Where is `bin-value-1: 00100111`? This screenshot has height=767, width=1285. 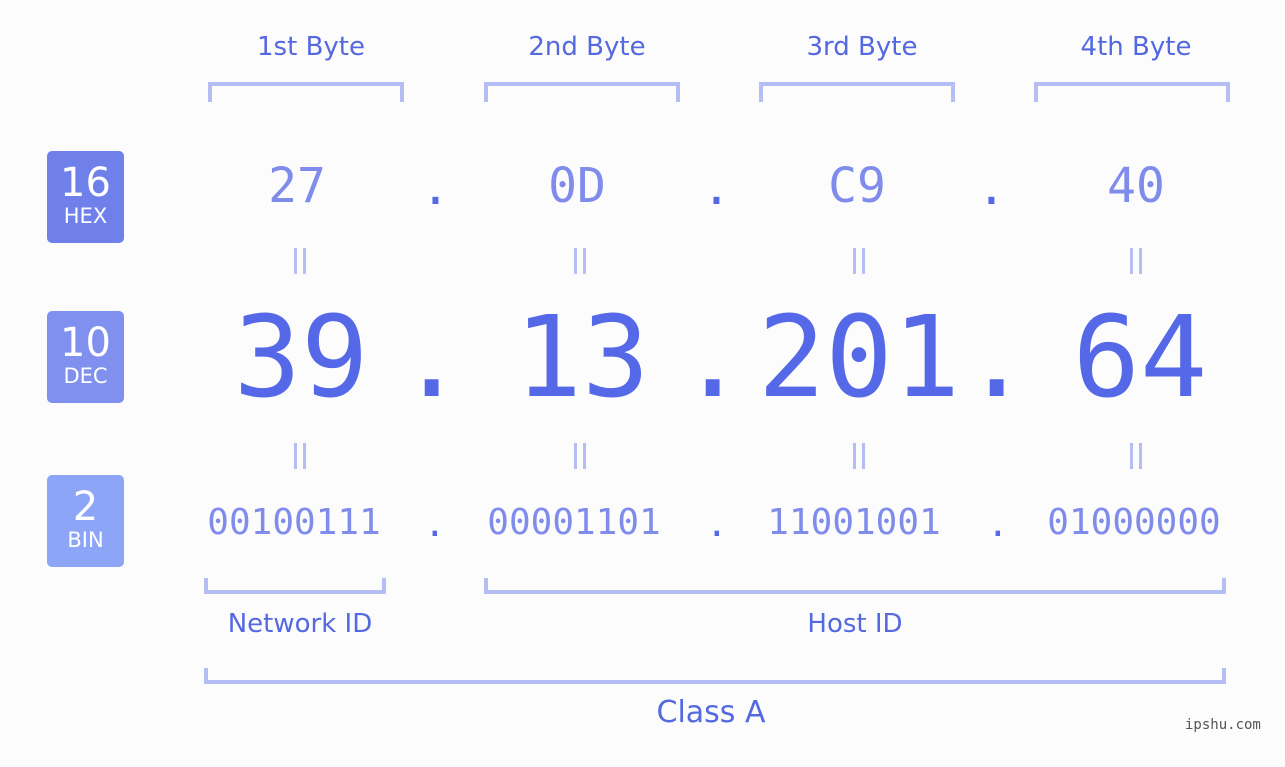
bin-value-1: 00100111 is located at coordinates (294, 522).